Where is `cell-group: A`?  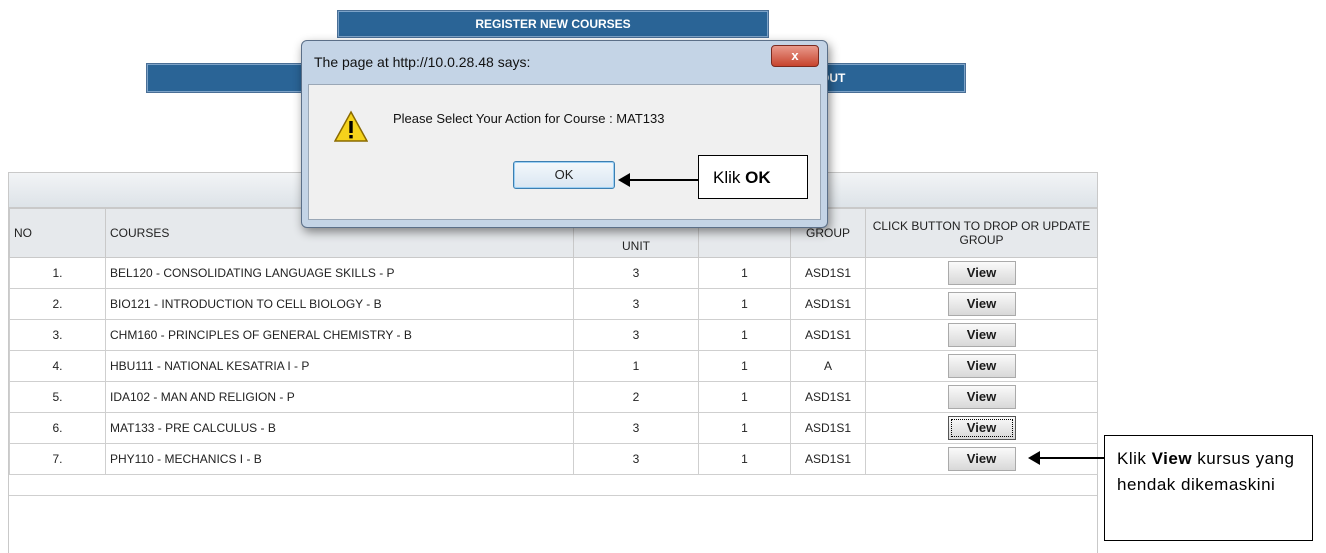
cell-group: A is located at coordinates (828, 366).